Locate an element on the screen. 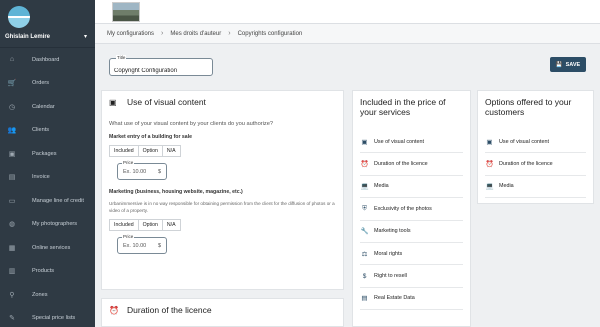 This screenshot has height=327, width=600. sidebar-item: ⚲ Zones is located at coordinates (47, 295).